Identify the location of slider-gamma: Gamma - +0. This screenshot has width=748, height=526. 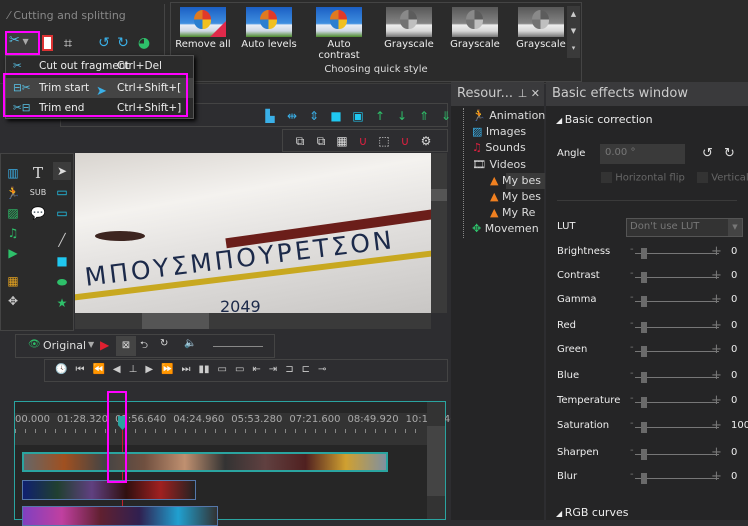
(652, 301).